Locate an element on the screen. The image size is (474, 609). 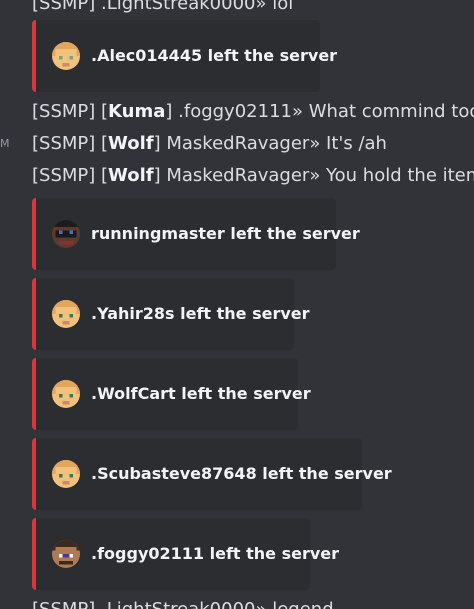
leave-embed: runningmaster left the server is located at coordinates (196, 234).